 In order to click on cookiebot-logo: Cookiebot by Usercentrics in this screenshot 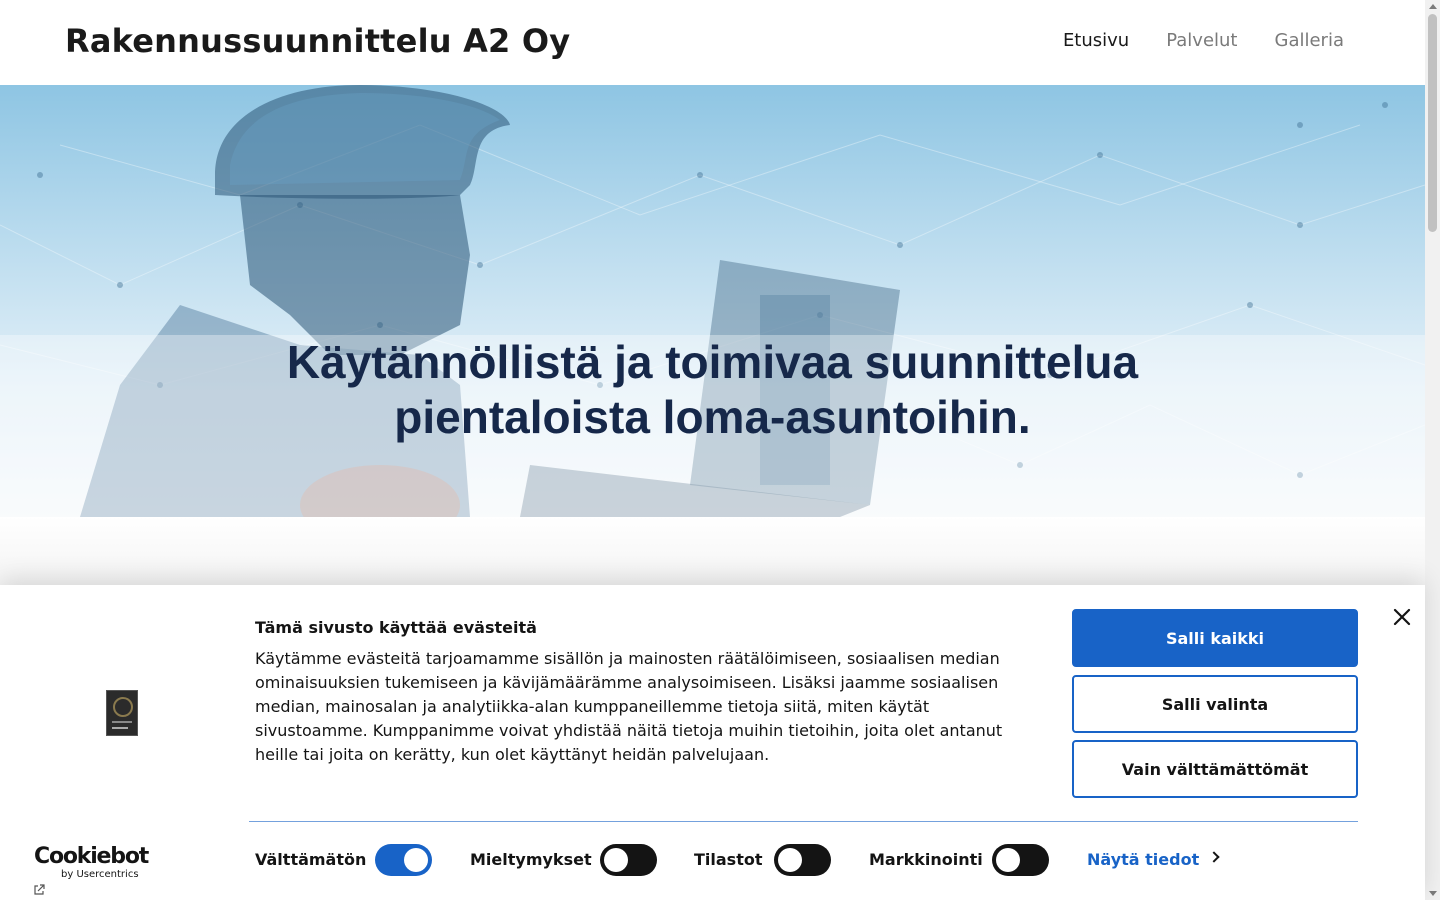, I will do `click(91, 863)`.